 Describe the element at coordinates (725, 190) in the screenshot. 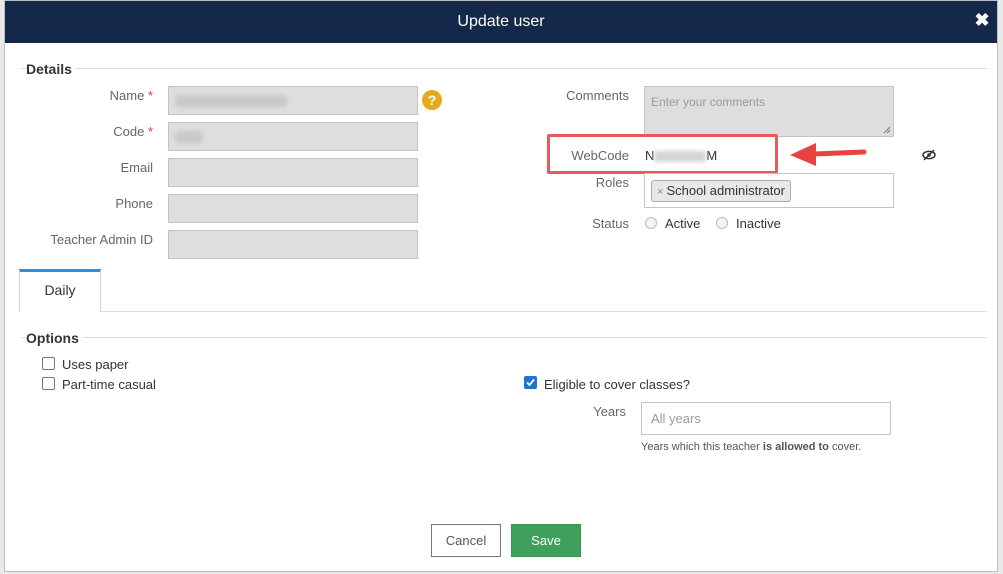

I see `role-tag-label: School administrator` at that location.